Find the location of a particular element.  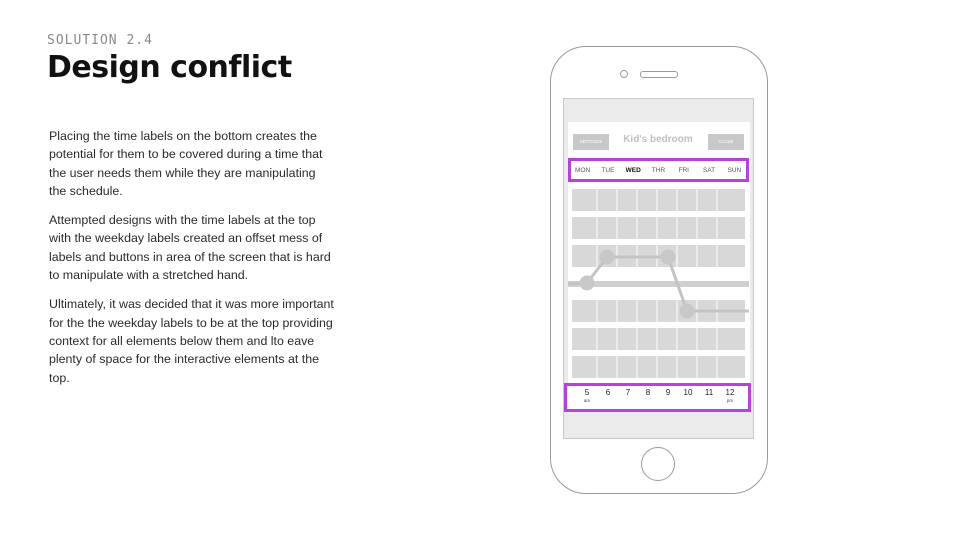

home-button is located at coordinates (658, 464).